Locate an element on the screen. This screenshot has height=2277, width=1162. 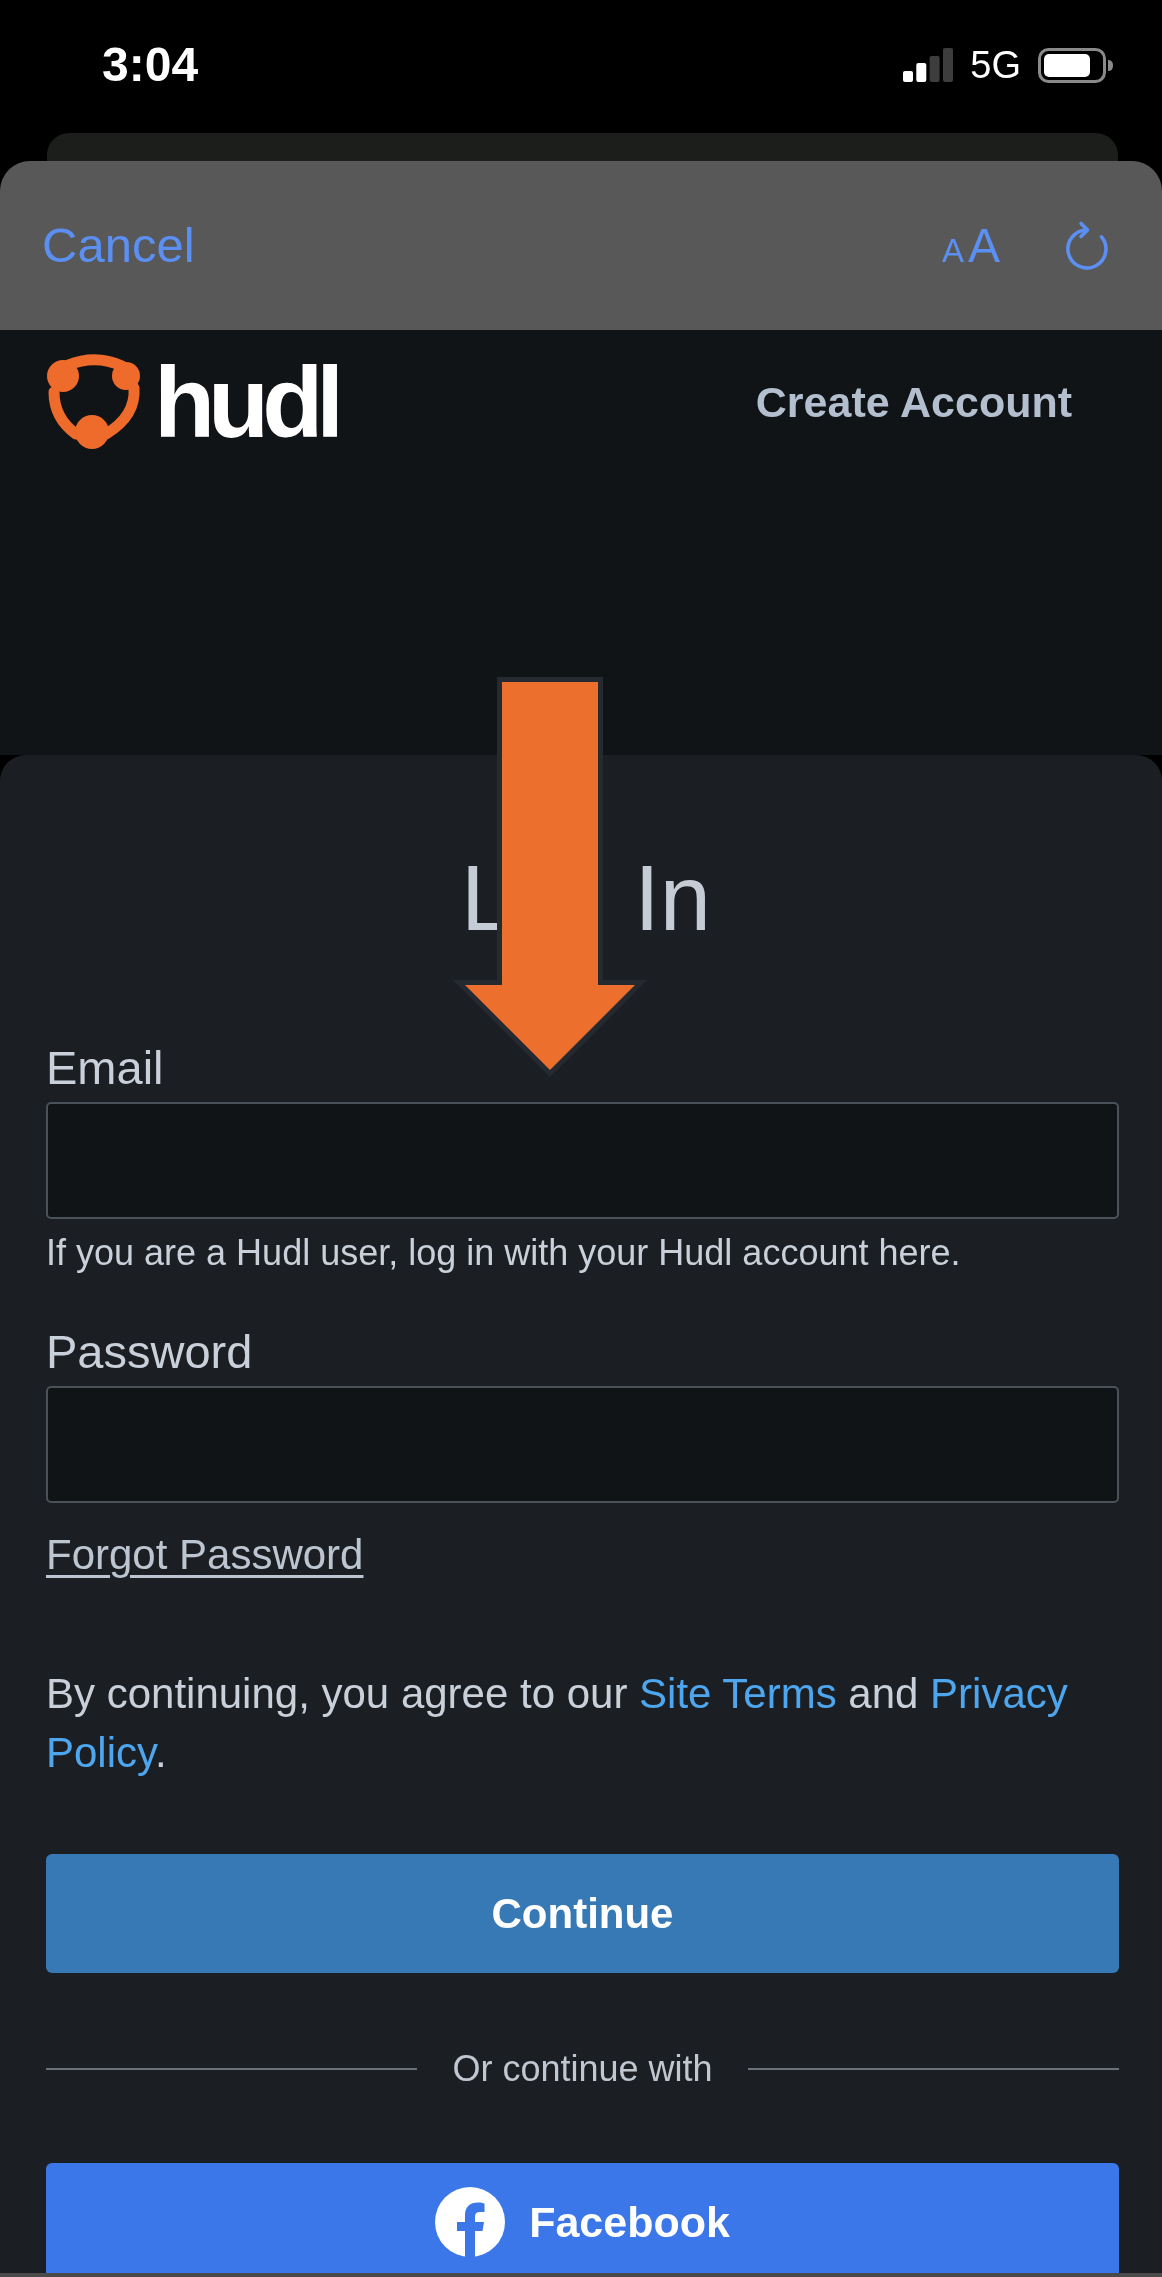
field-label: Email is located at coordinates (105, 1067).